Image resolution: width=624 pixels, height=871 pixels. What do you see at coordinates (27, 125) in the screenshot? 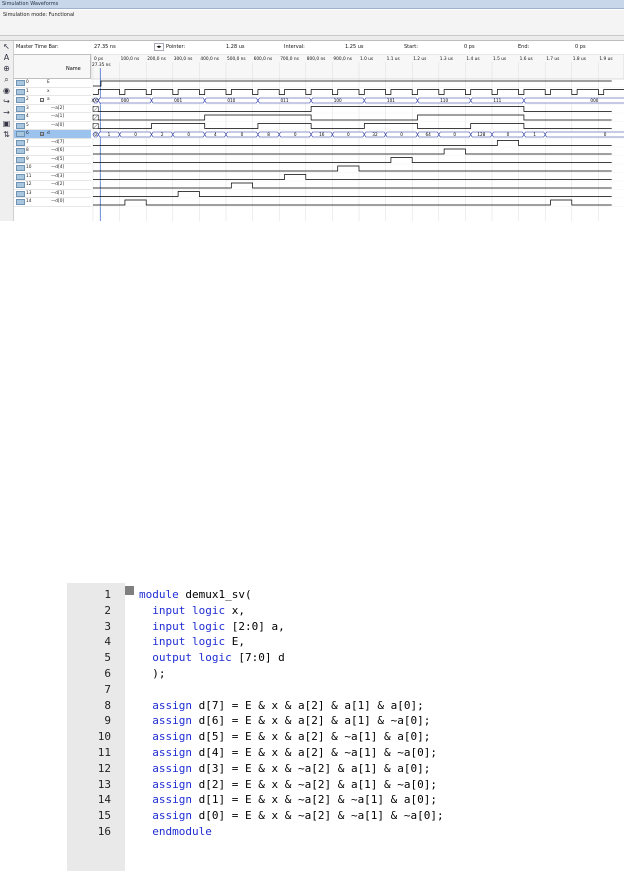
I see `signal-index: 5` at bounding box center [27, 125].